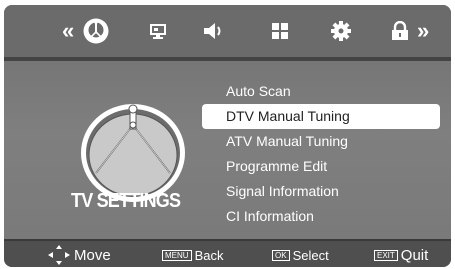 The width and height of the screenshot is (455, 269). I want to click on gear-icon, so click(341, 31).